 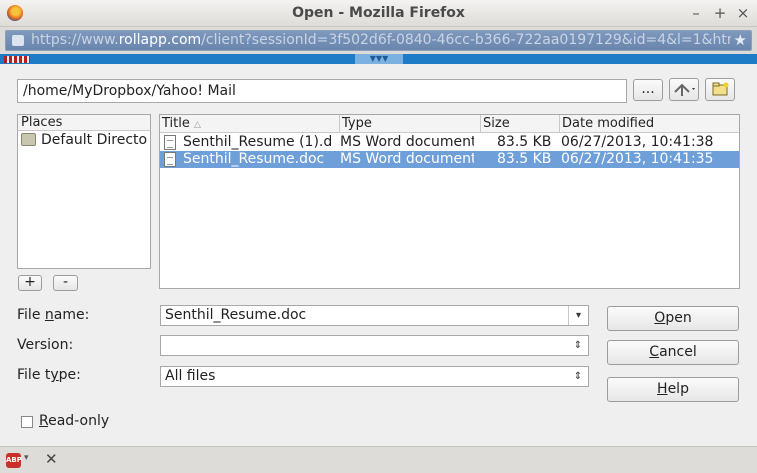 What do you see at coordinates (84, 123) in the screenshot?
I see `places-header: Places` at bounding box center [84, 123].